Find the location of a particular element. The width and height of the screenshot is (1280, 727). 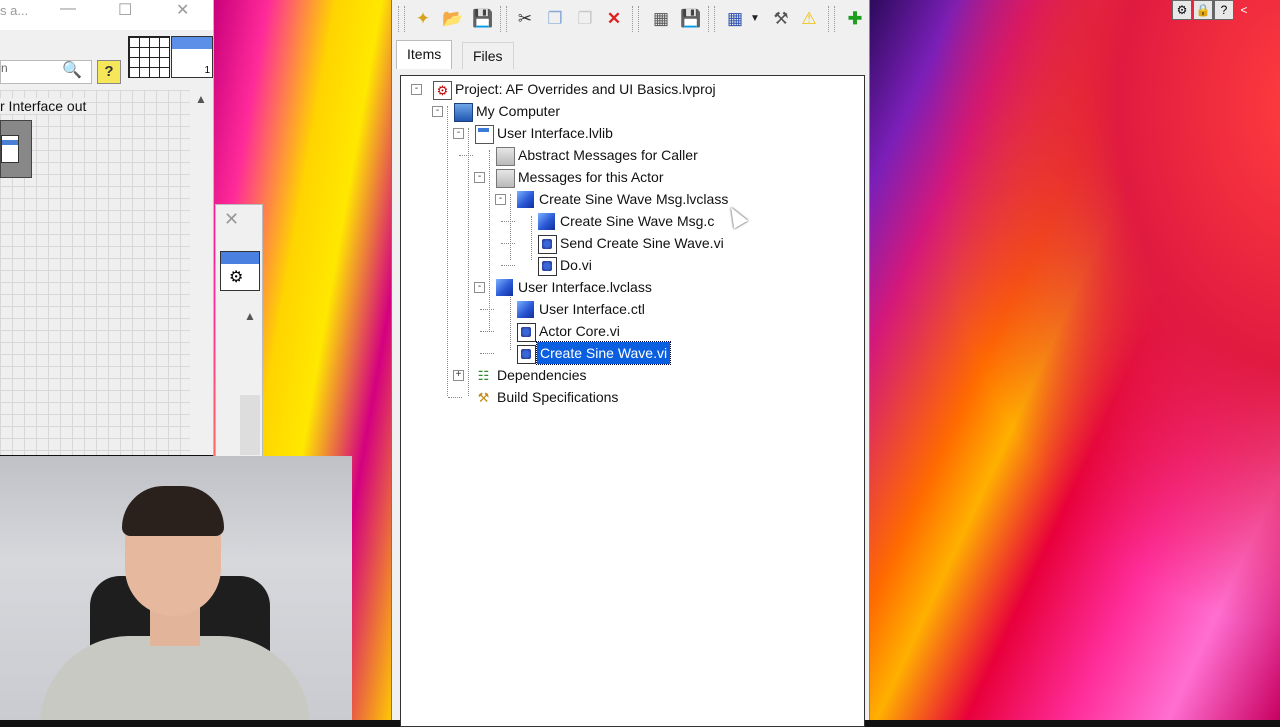

vi-connector-pane-icon is located at coordinates (149, 57).